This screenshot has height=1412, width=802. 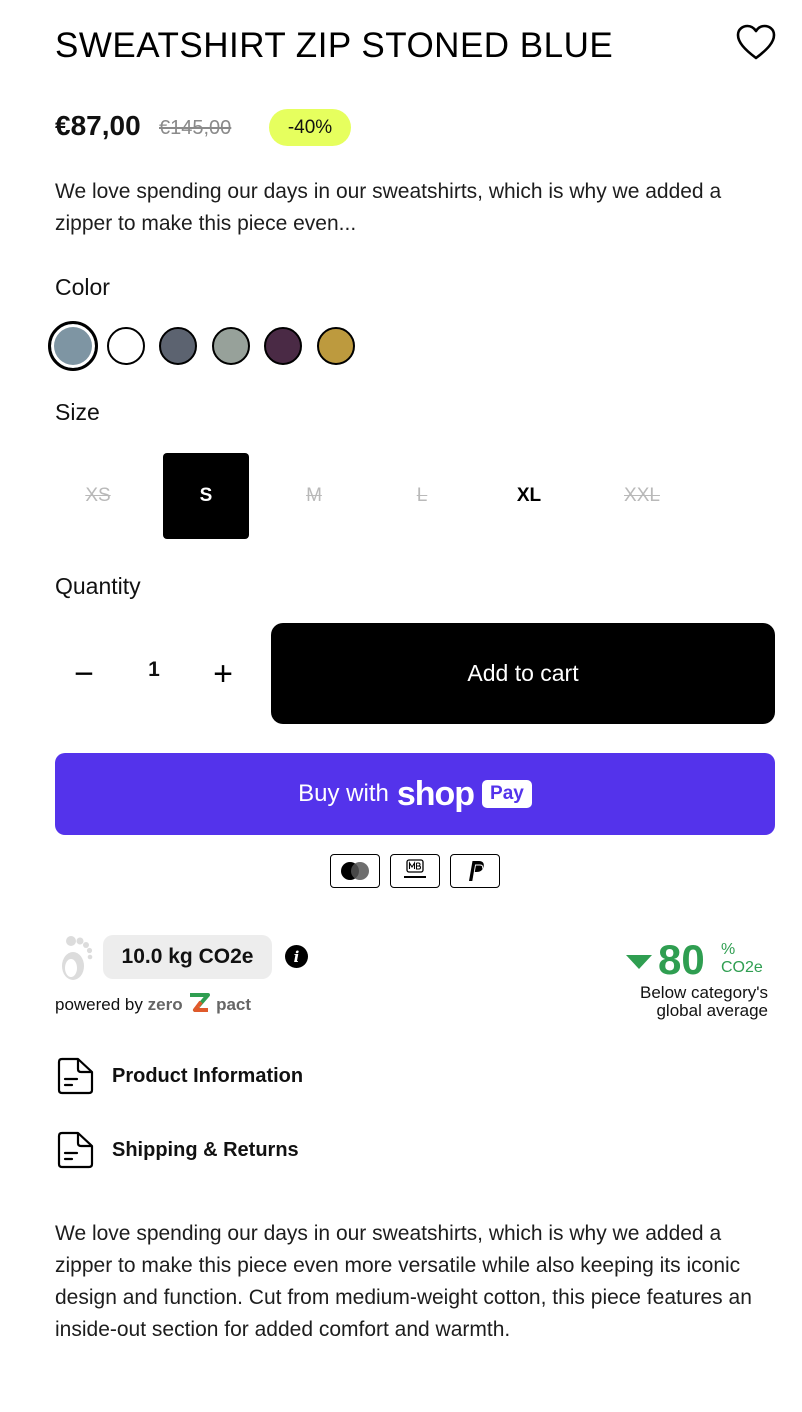 What do you see at coordinates (99, 1004) in the screenshot?
I see `powered-by-label: powered by` at bounding box center [99, 1004].